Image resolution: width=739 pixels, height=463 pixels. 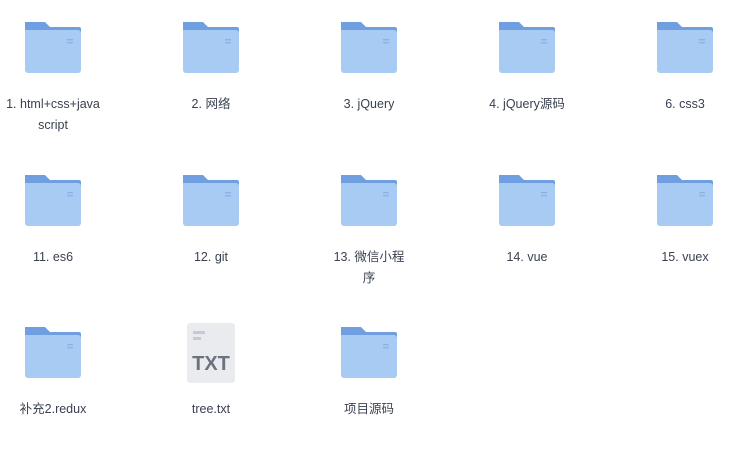 I want to click on txt-file-icon: TXT, so click(x=211, y=353).